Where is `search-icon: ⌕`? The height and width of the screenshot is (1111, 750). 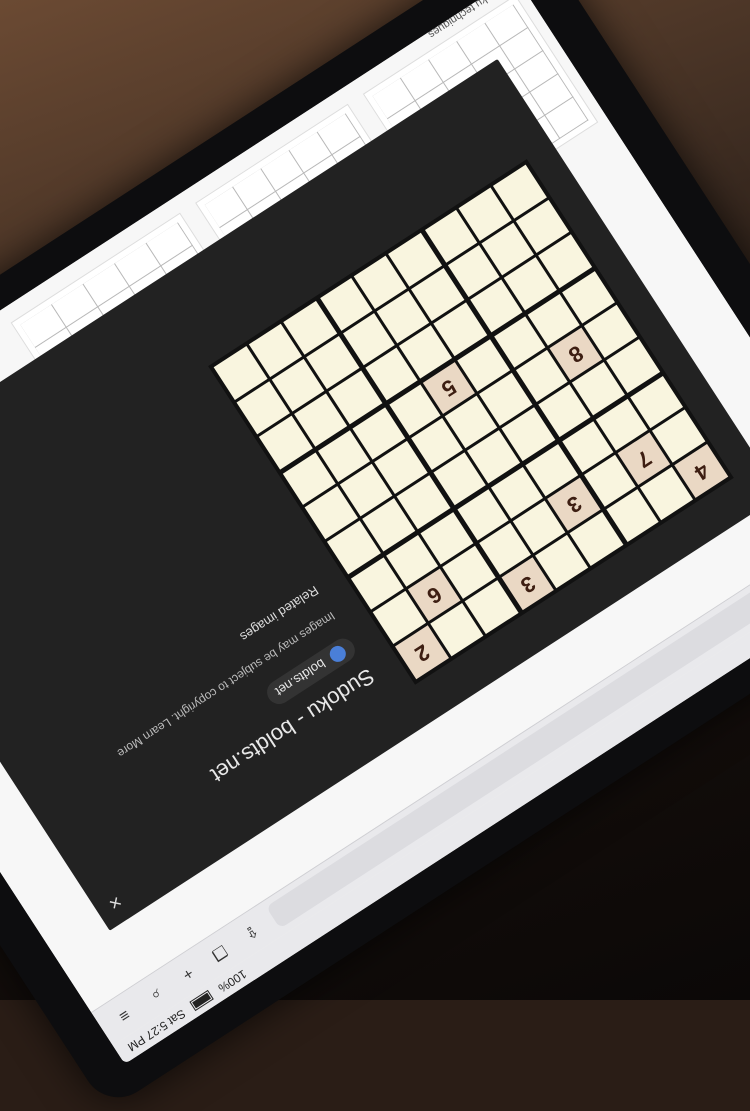
search-icon: ⌕ is located at coordinates (155, 994).